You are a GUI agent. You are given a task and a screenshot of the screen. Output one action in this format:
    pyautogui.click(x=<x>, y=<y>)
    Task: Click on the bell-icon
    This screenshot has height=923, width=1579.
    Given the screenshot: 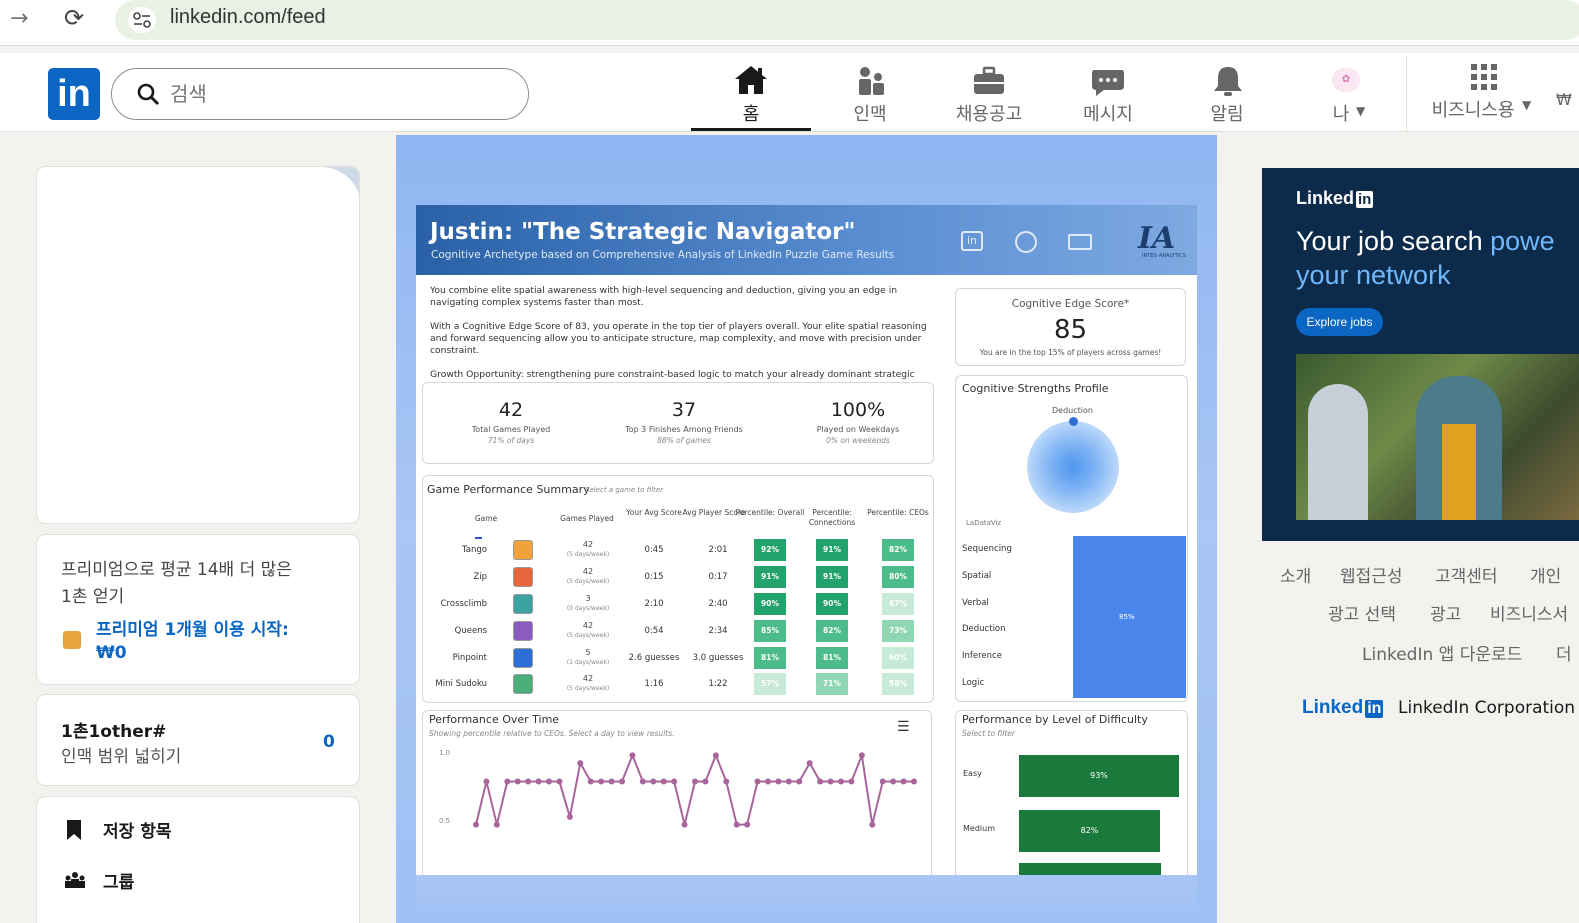 What is the action you would take?
    pyautogui.click(x=1228, y=81)
    